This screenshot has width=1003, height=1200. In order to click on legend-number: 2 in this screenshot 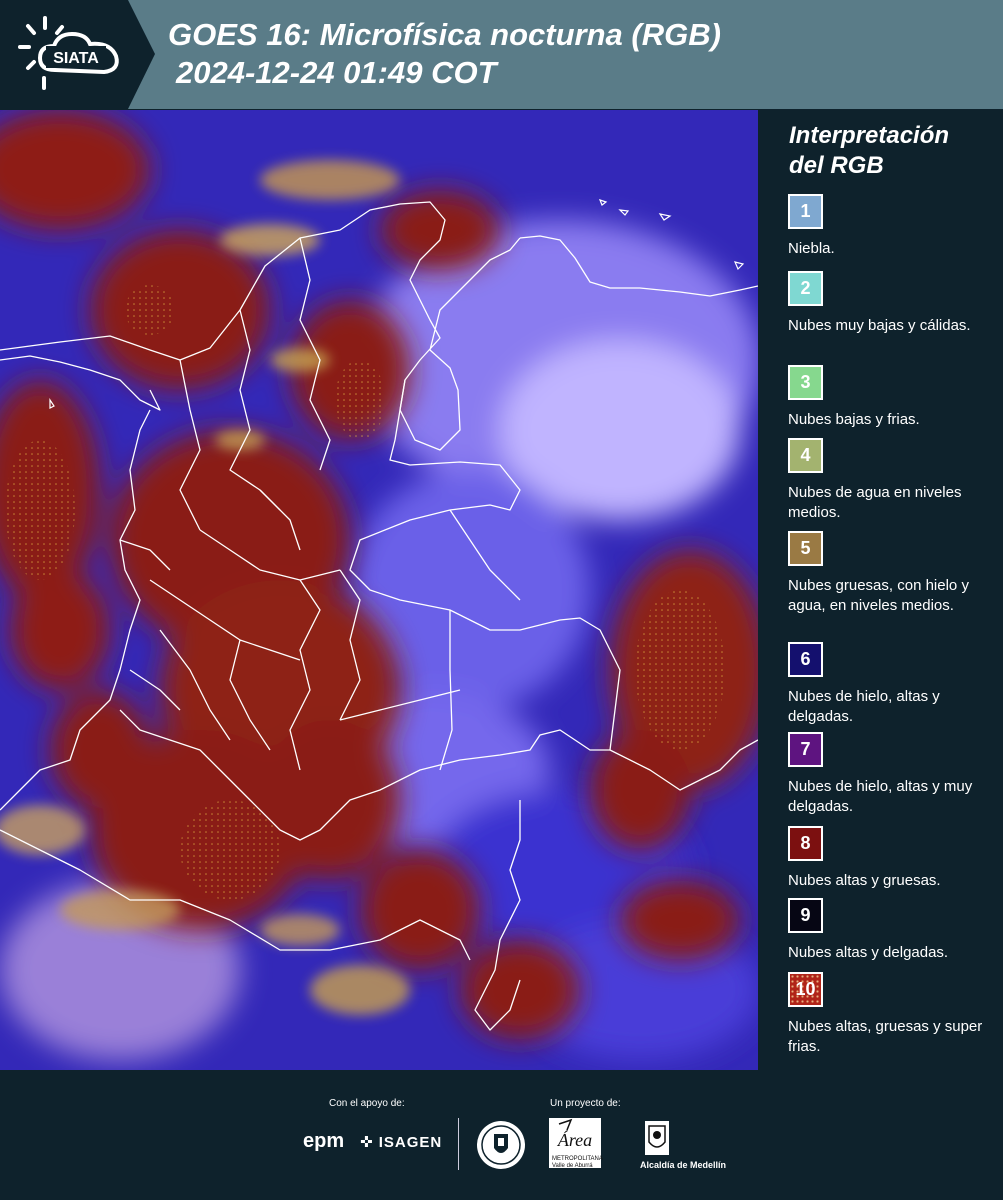, I will do `click(805, 288)`.